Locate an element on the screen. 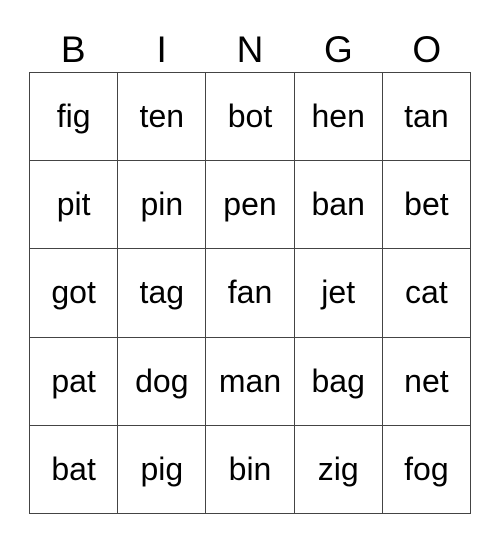 Image resolution: width=500 pixels, height=544 pixels. bingo-cell: dog is located at coordinates (162, 381).